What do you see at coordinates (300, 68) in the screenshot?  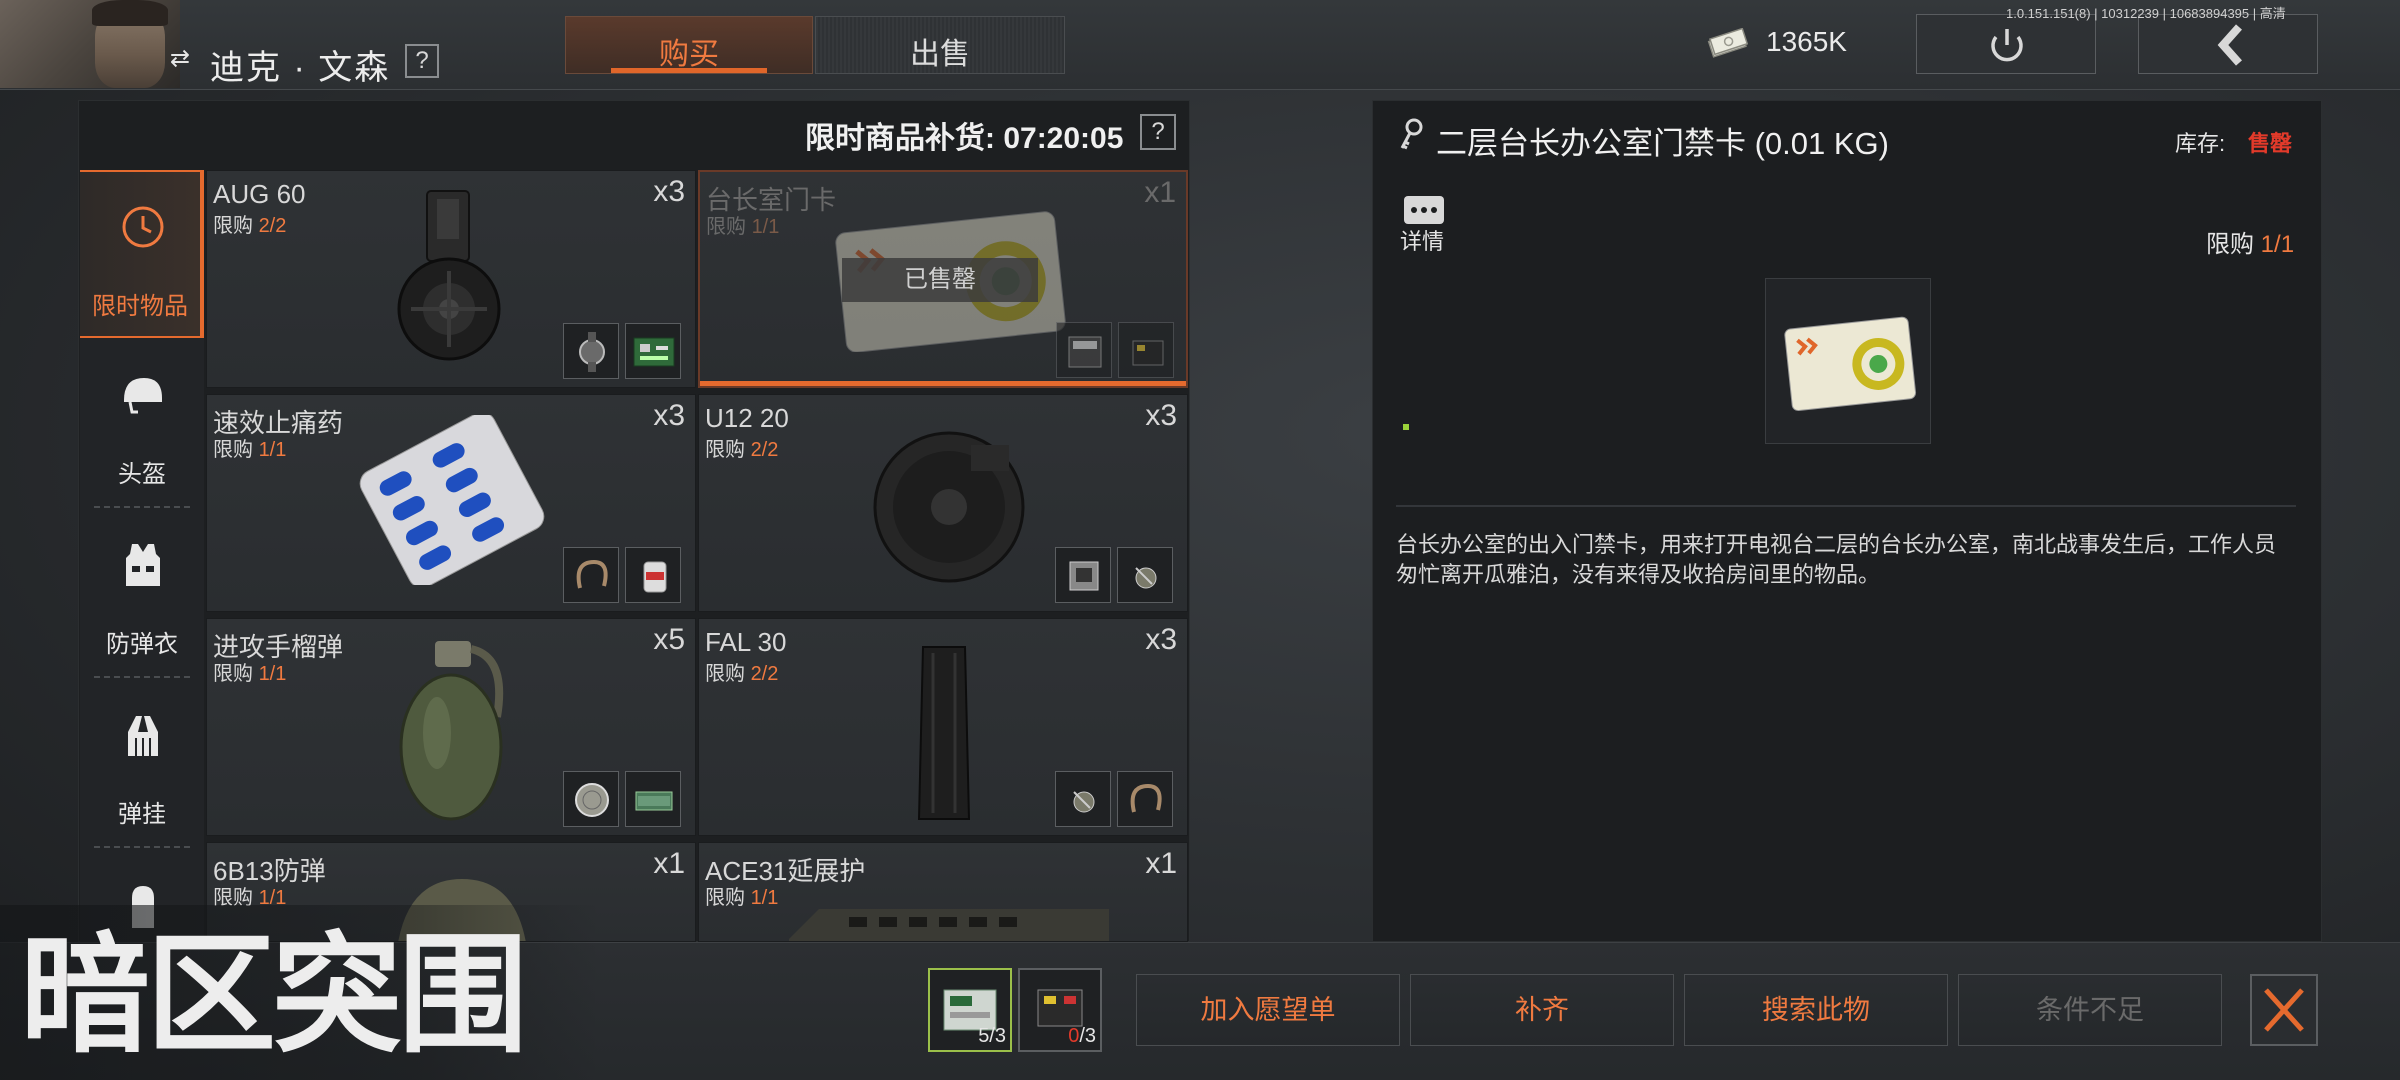 I see `character-name: 迪克 · 文森` at bounding box center [300, 68].